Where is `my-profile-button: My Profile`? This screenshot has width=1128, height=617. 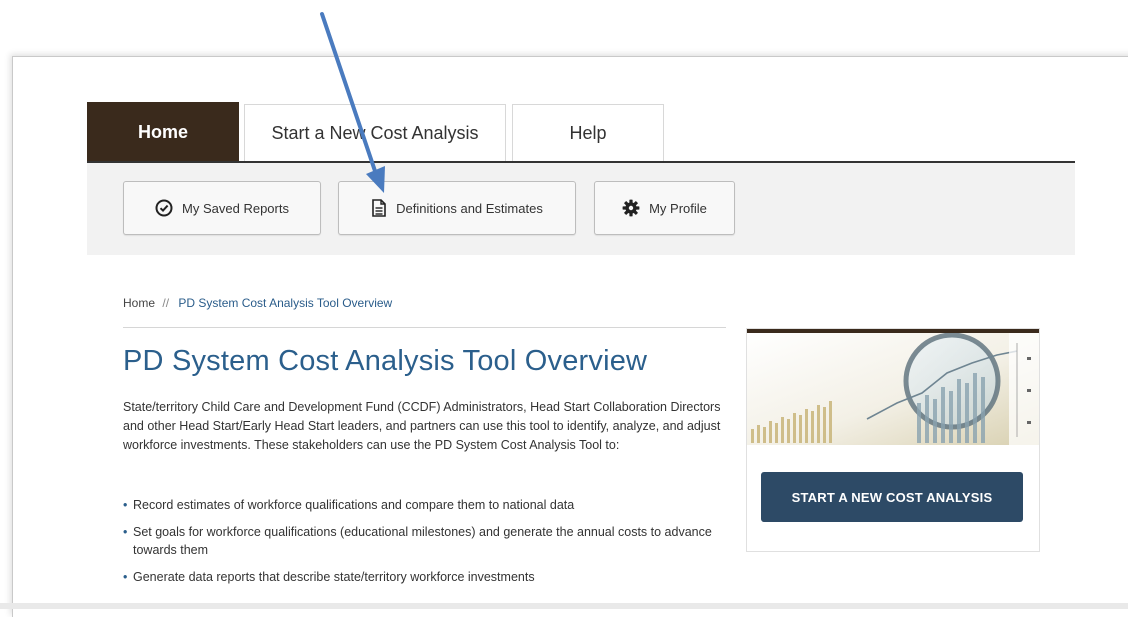
my-profile-button: My Profile is located at coordinates (664, 208).